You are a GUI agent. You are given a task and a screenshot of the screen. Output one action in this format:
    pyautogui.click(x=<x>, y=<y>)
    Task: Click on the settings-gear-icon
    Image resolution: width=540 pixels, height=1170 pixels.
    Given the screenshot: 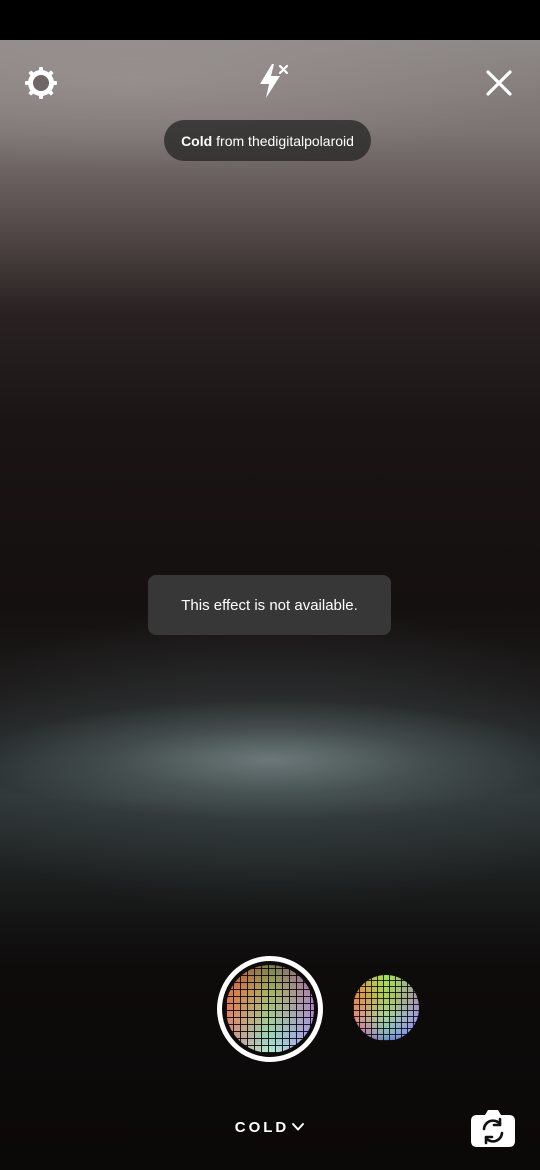 What is the action you would take?
    pyautogui.click(x=41, y=83)
    